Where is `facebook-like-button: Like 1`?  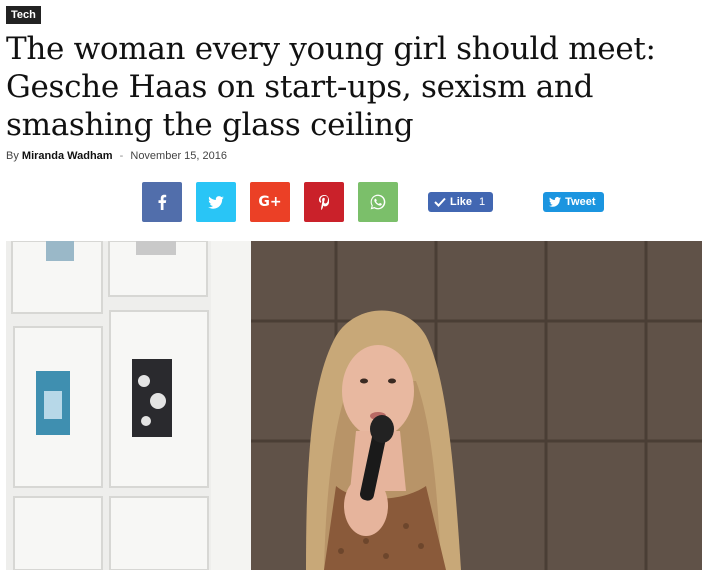
facebook-like-button: Like 1 is located at coordinates (461, 202).